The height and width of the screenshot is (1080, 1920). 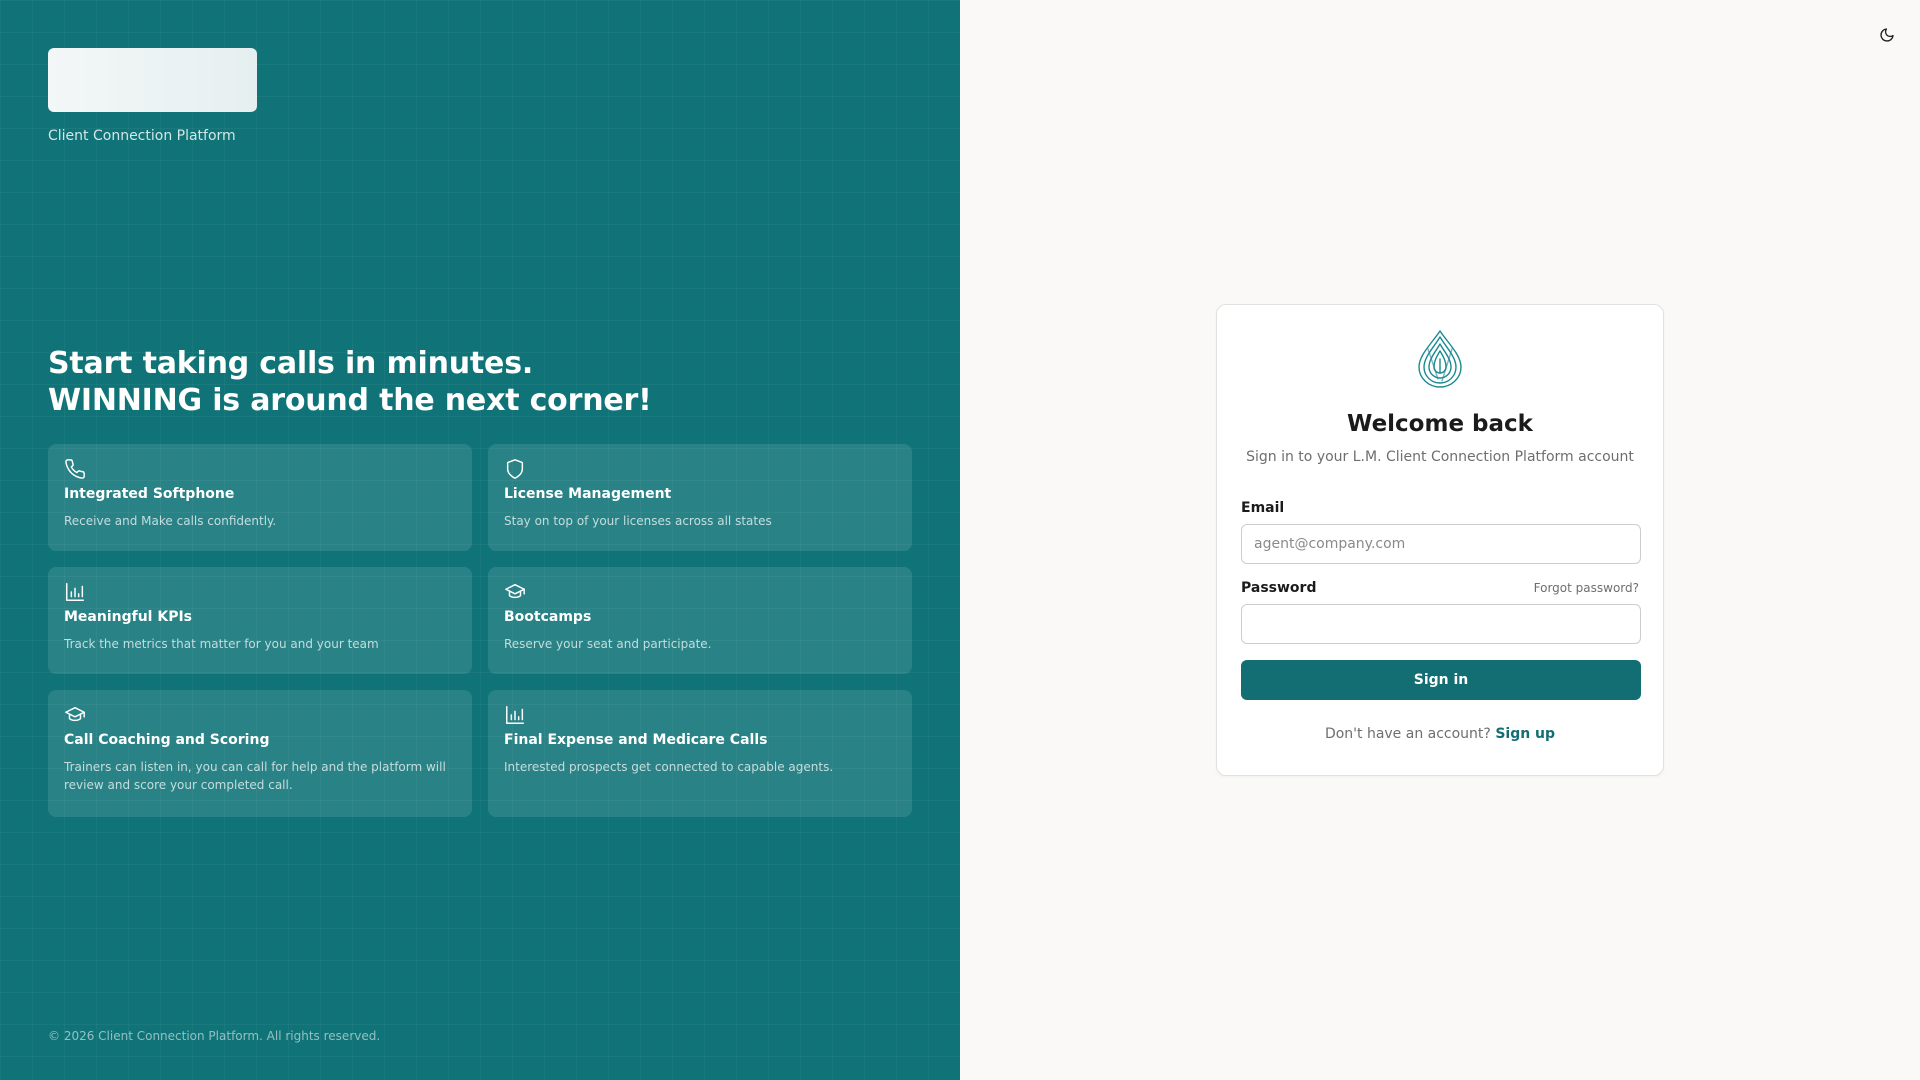 What do you see at coordinates (1586, 588) in the screenshot?
I see `forgot-password-link: Forgot password?` at bounding box center [1586, 588].